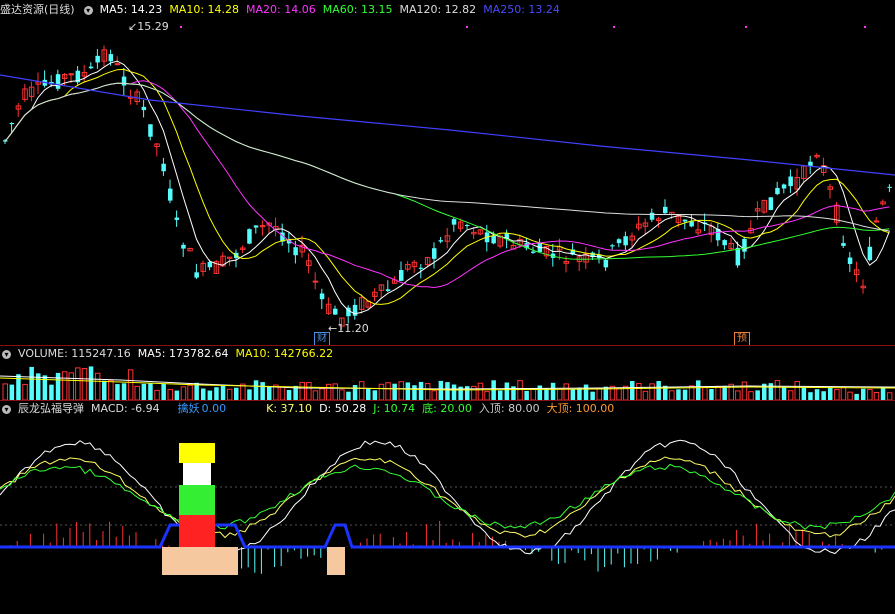 The width and height of the screenshot is (895, 614). Describe the element at coordinates (183, 353) in the screenshot. I see `volume-ma5: MA5: 173782.64` at that location.